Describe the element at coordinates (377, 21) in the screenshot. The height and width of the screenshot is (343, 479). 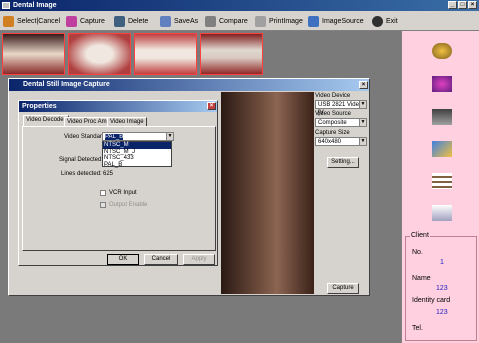
I see `exit-icon` at that location.